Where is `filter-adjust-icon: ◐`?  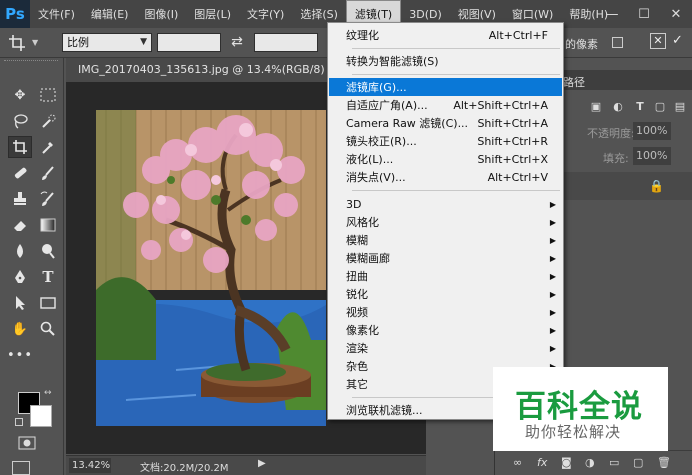 filter-adjust-icon: ◐ is located at coordinates (618, 107).